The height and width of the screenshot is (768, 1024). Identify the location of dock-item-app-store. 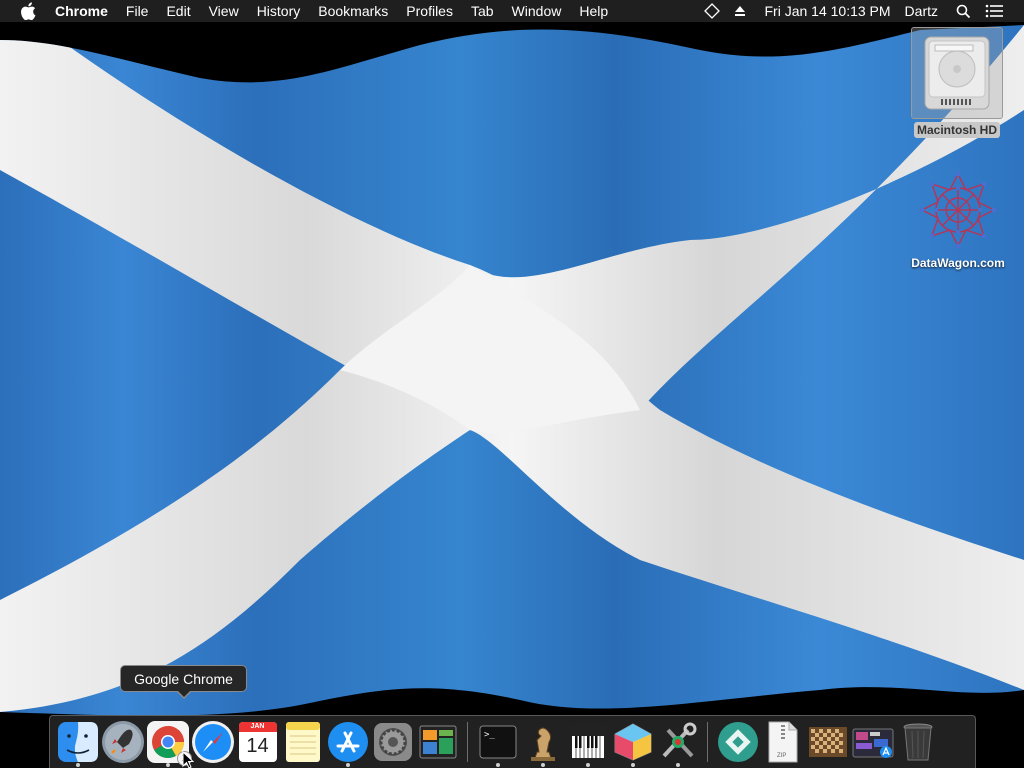
(348, 742).